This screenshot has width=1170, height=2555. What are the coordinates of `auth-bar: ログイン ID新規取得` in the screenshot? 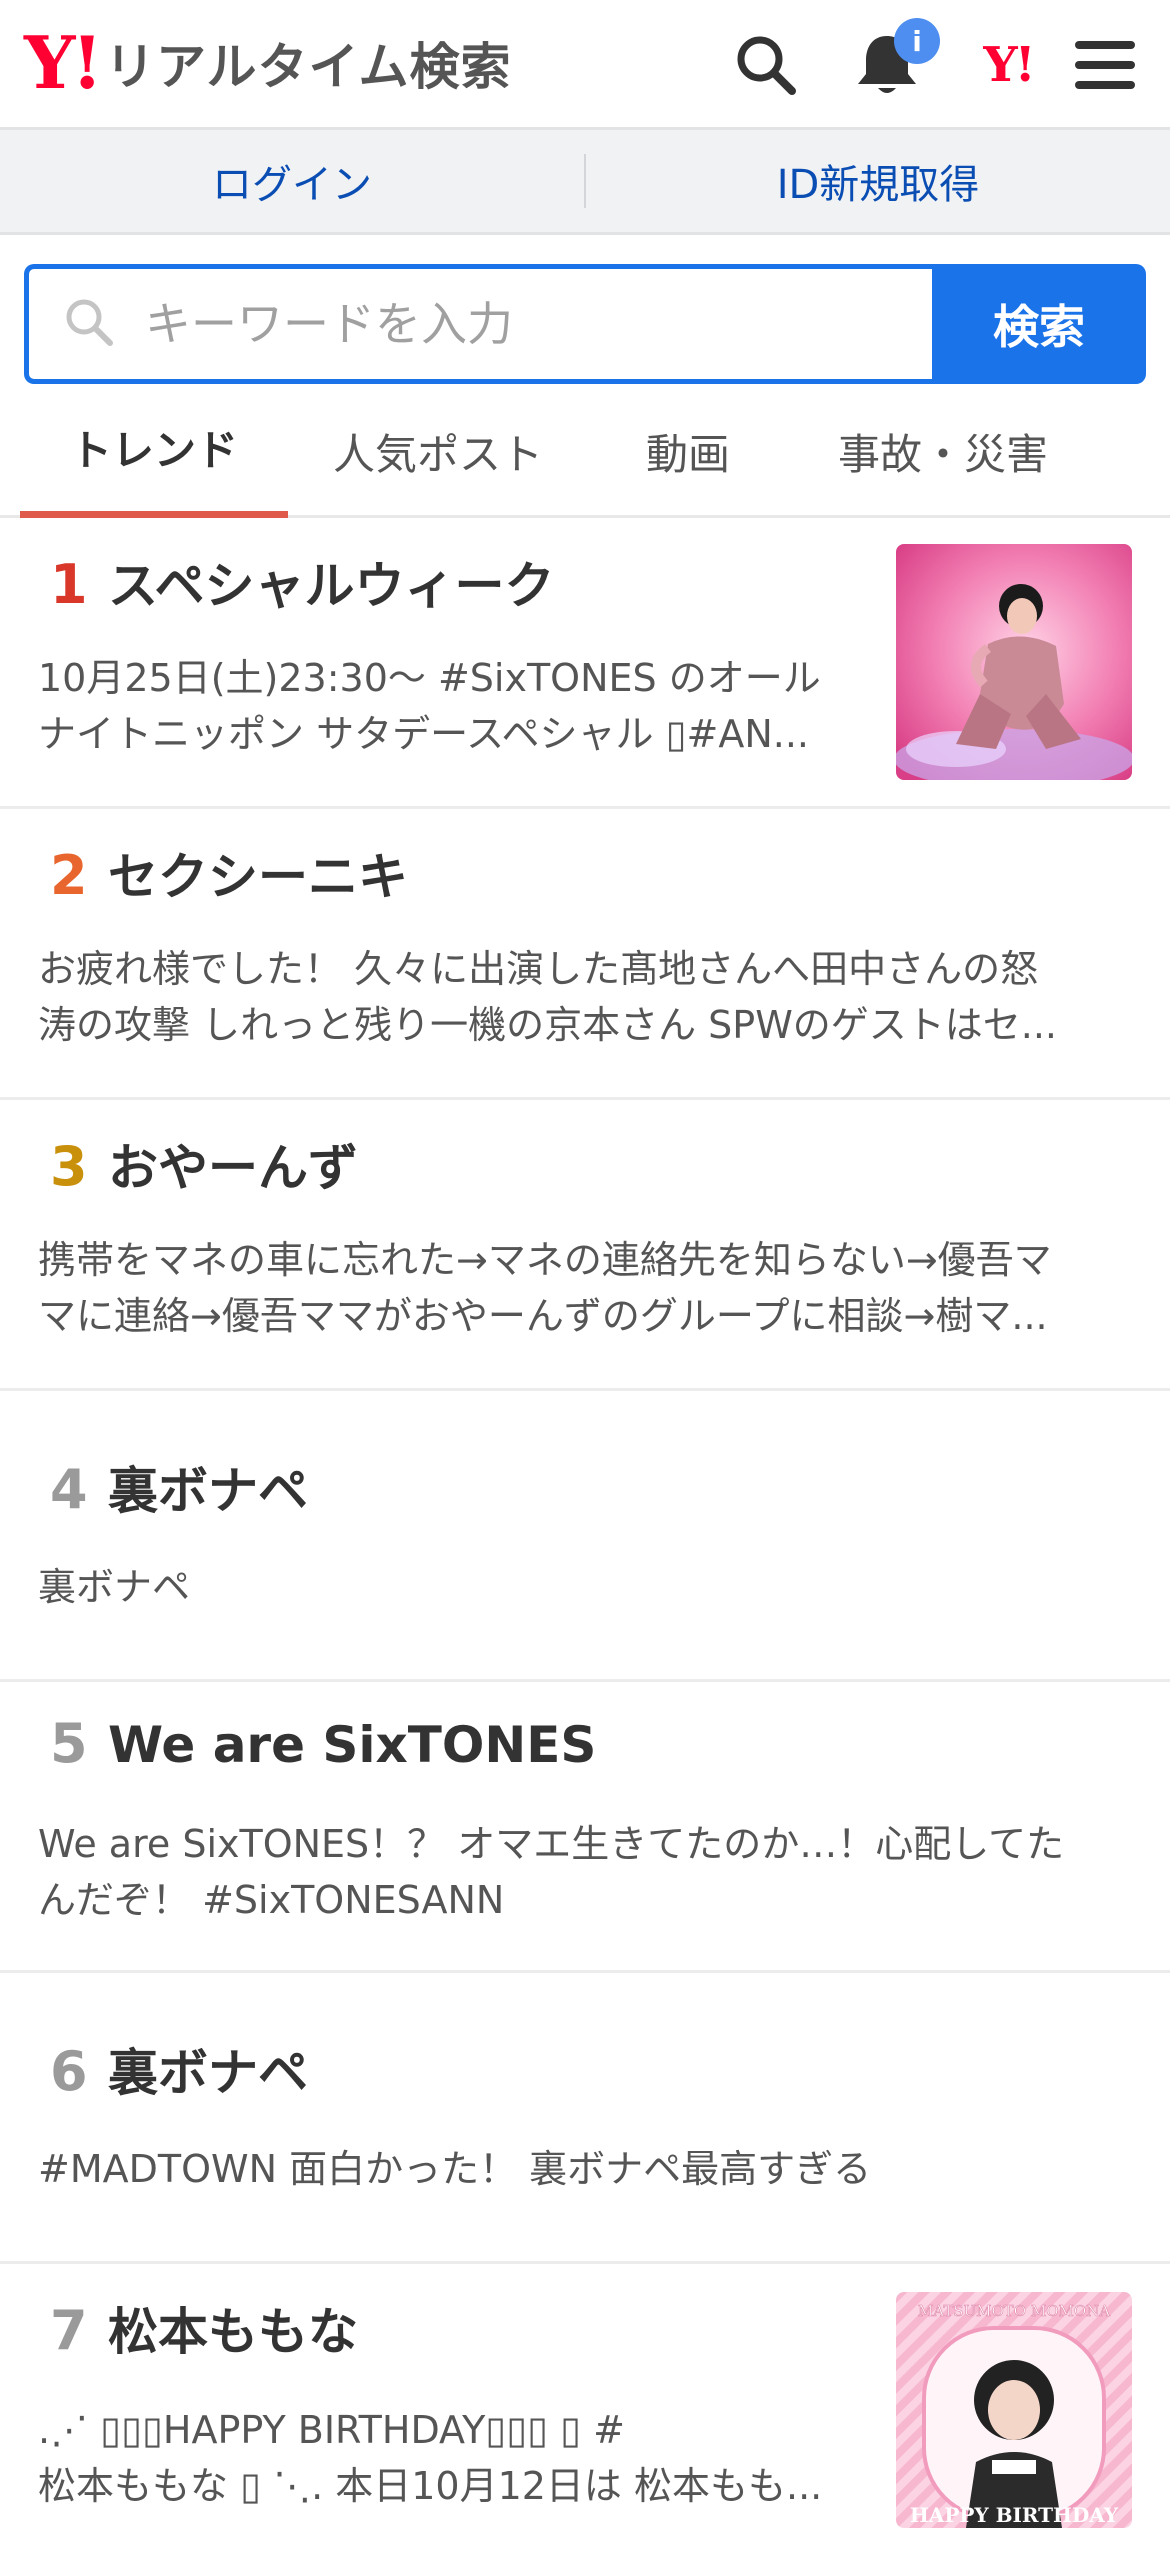 It's located at (585, 182).